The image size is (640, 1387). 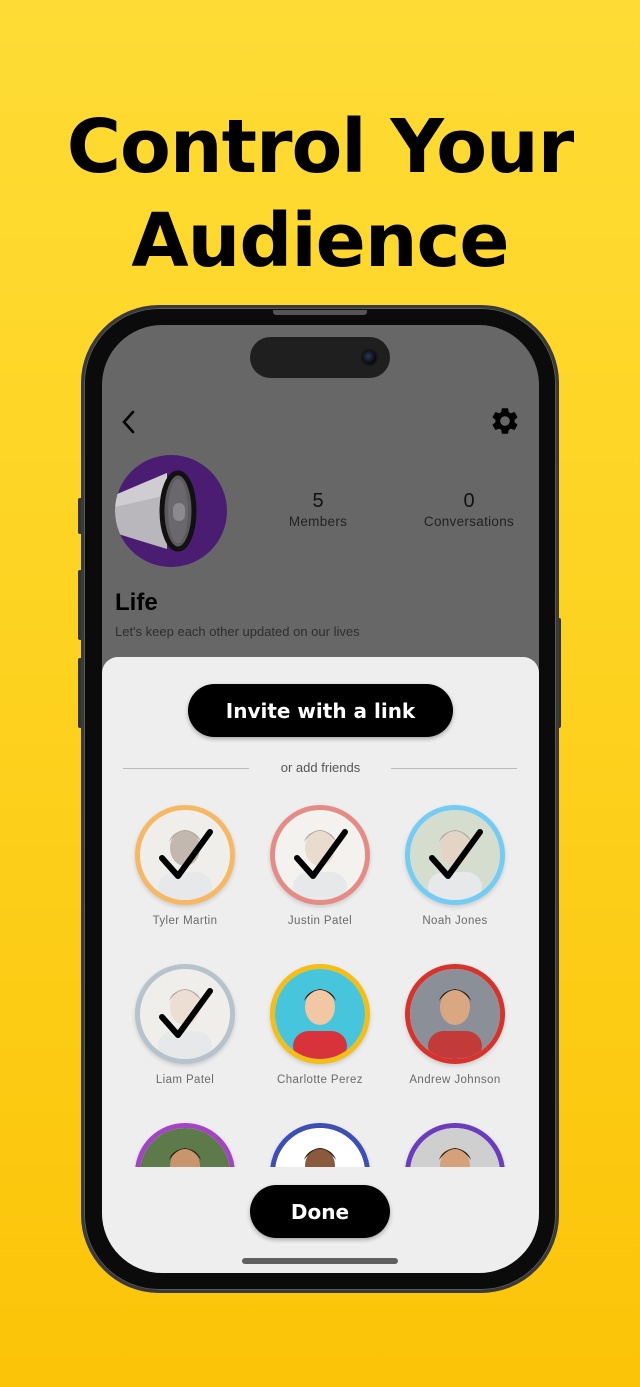 I want to click on divider-line-left, so click(x=186, y=768).